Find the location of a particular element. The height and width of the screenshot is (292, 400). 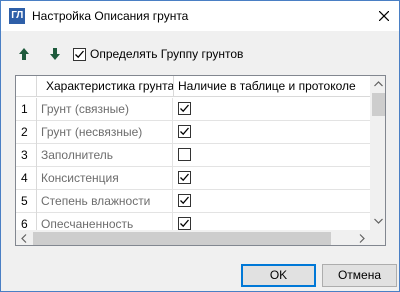

group-checkbox is located at coordinates (79, 54).